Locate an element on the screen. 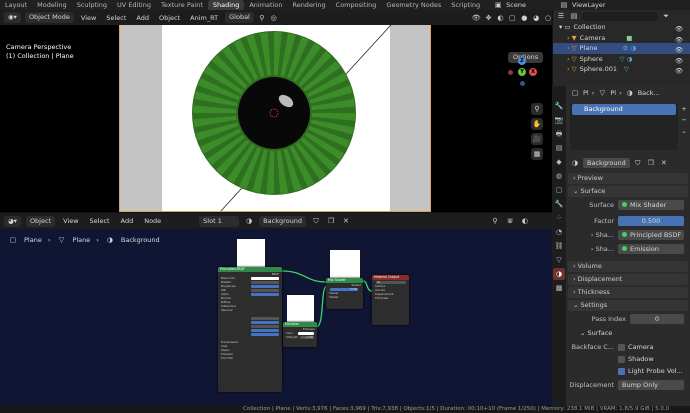  material-shading-icon: ◕ is located at coordinates (536, 18).